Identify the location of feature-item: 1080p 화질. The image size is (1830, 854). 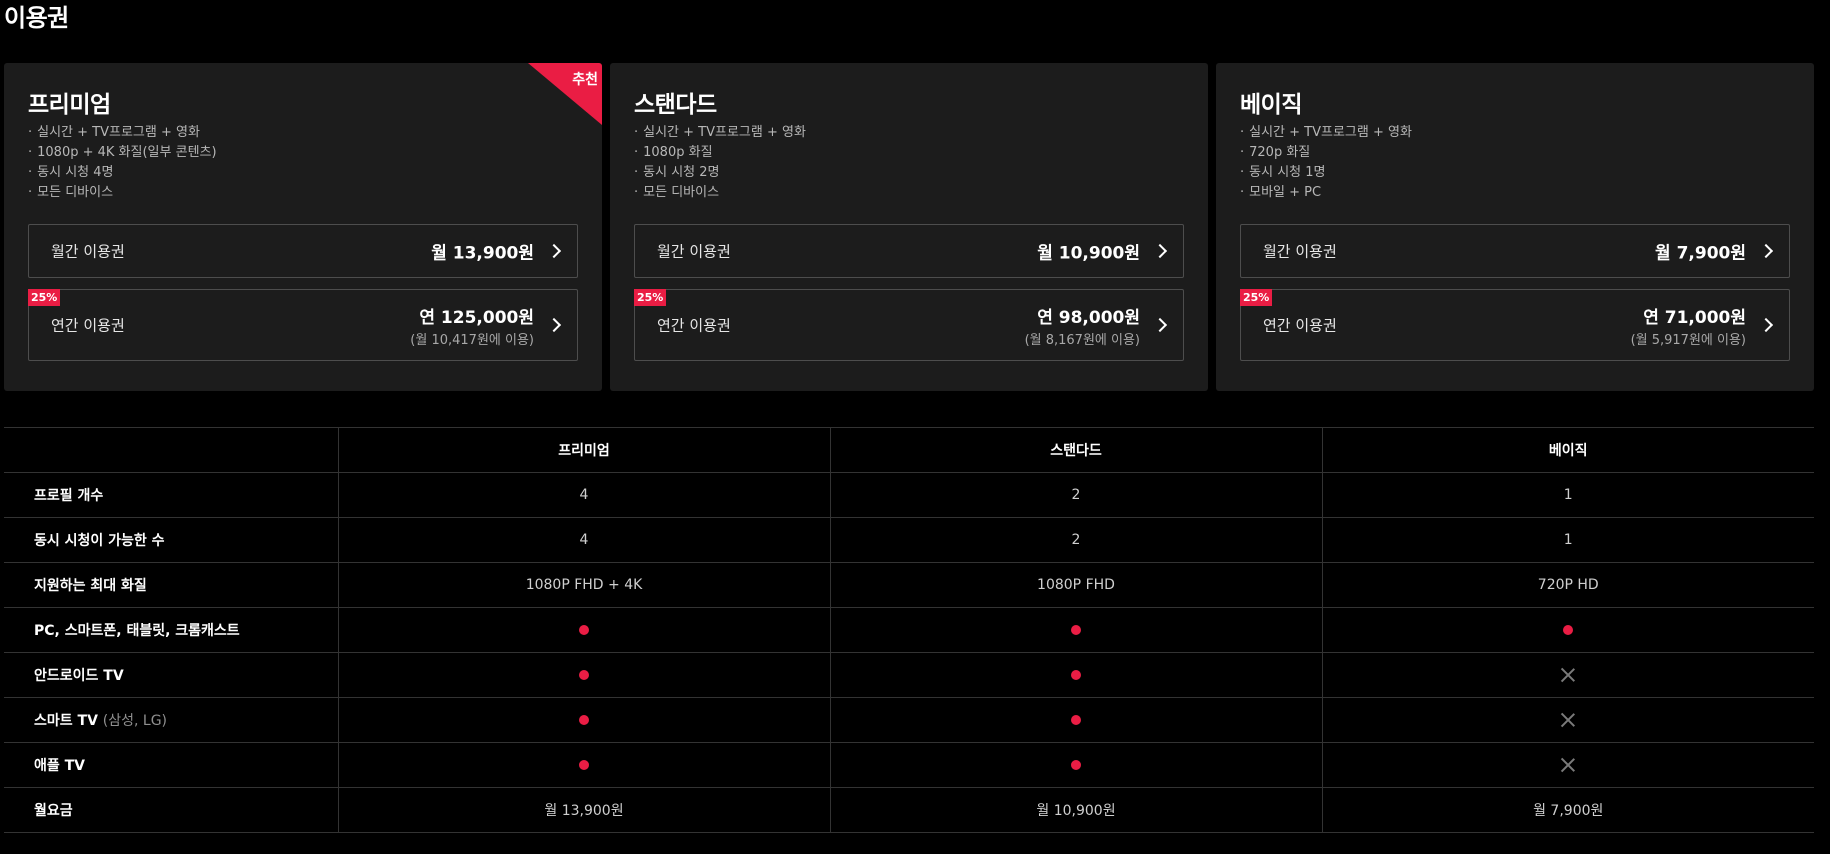
(720, 153).